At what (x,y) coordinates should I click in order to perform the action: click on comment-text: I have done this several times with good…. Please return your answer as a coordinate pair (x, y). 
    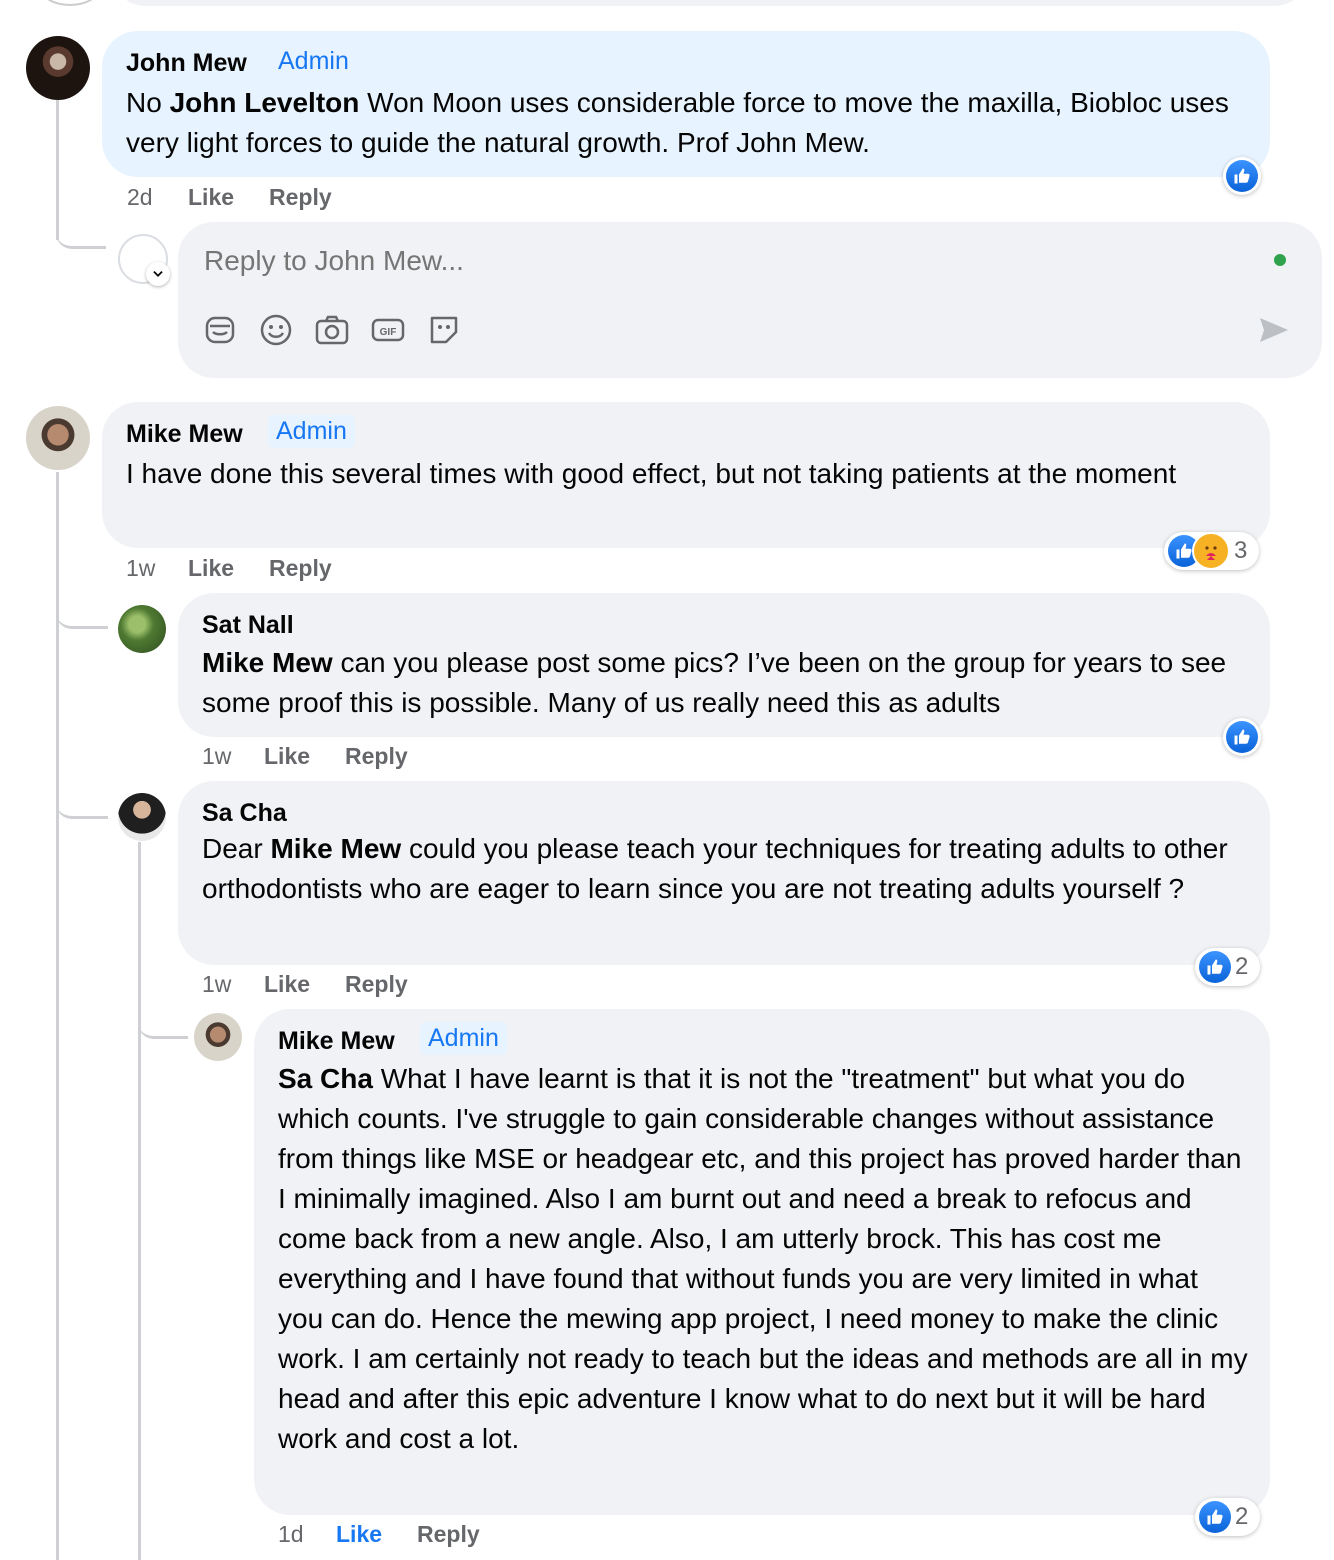
    Looking at the image, I should click on (651, 473).